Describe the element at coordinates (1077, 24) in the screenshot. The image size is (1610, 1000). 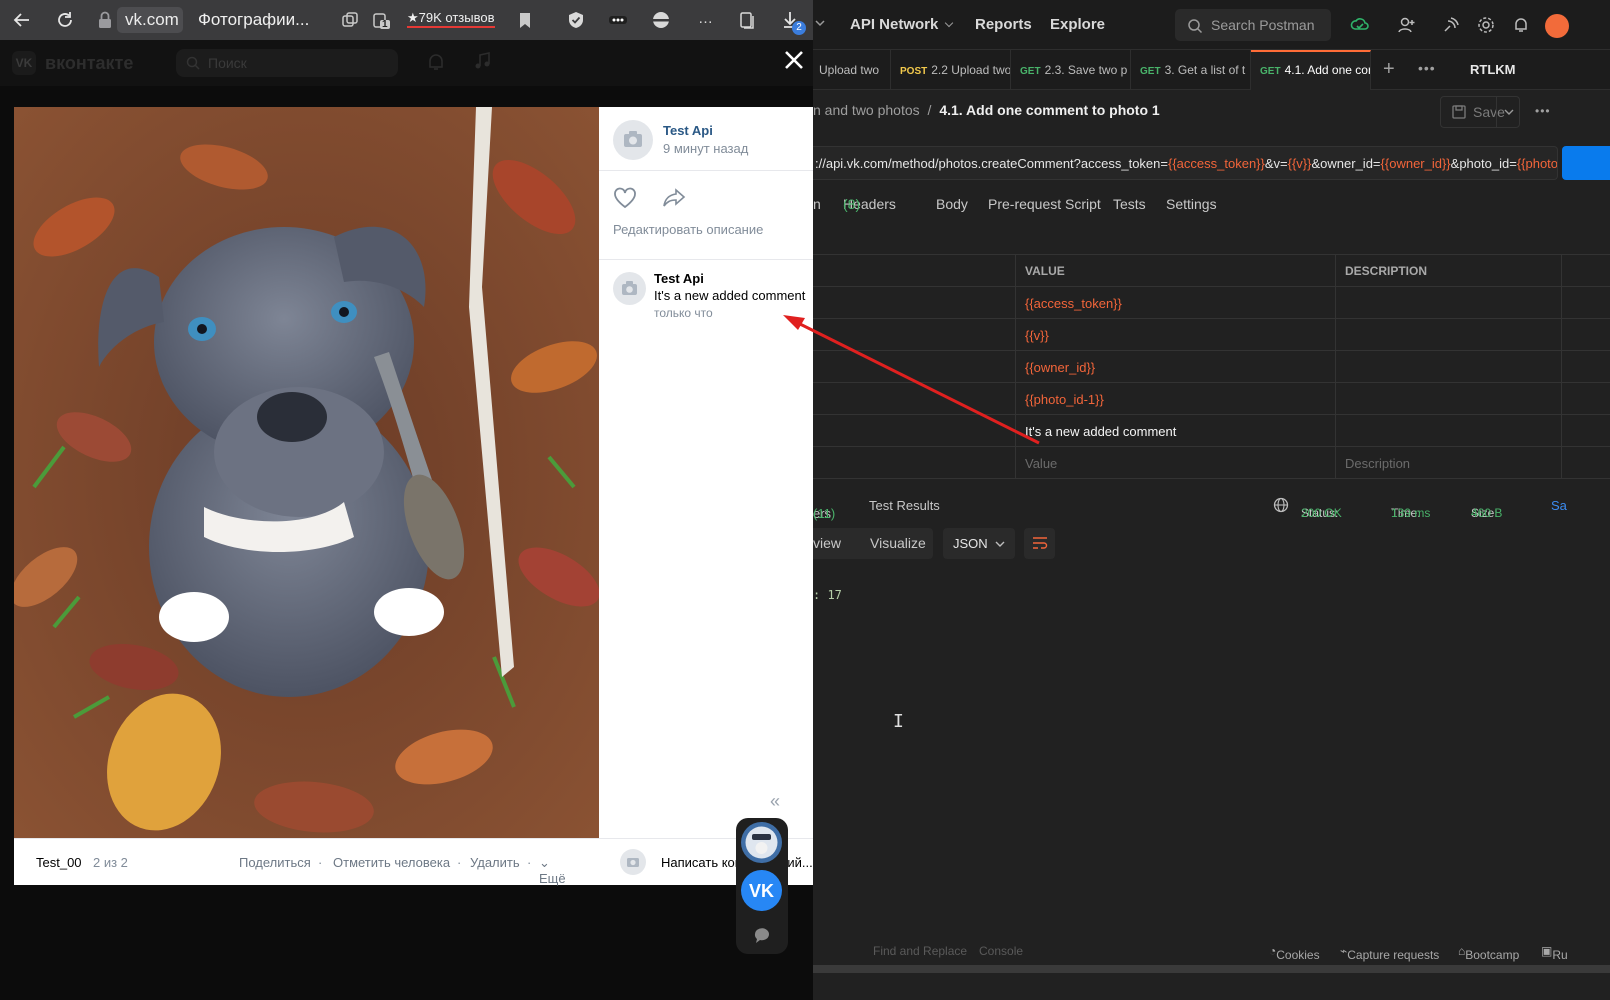
I see `nav-explore: Explore` at that location.